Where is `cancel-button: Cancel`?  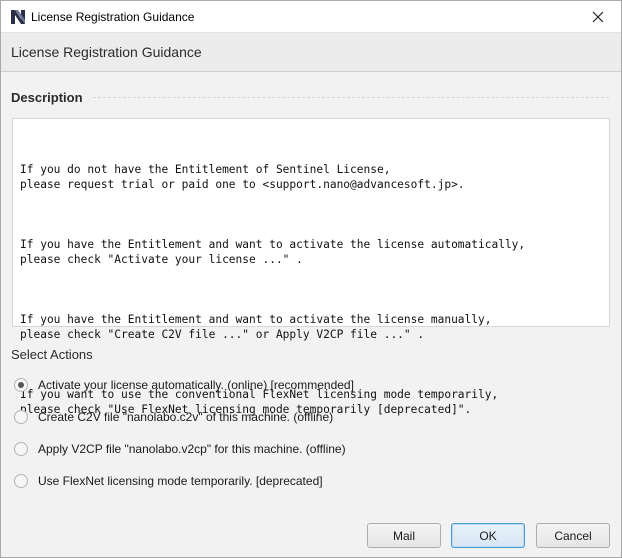 cancel-button: Cancel is located at coordinates (573, 535).